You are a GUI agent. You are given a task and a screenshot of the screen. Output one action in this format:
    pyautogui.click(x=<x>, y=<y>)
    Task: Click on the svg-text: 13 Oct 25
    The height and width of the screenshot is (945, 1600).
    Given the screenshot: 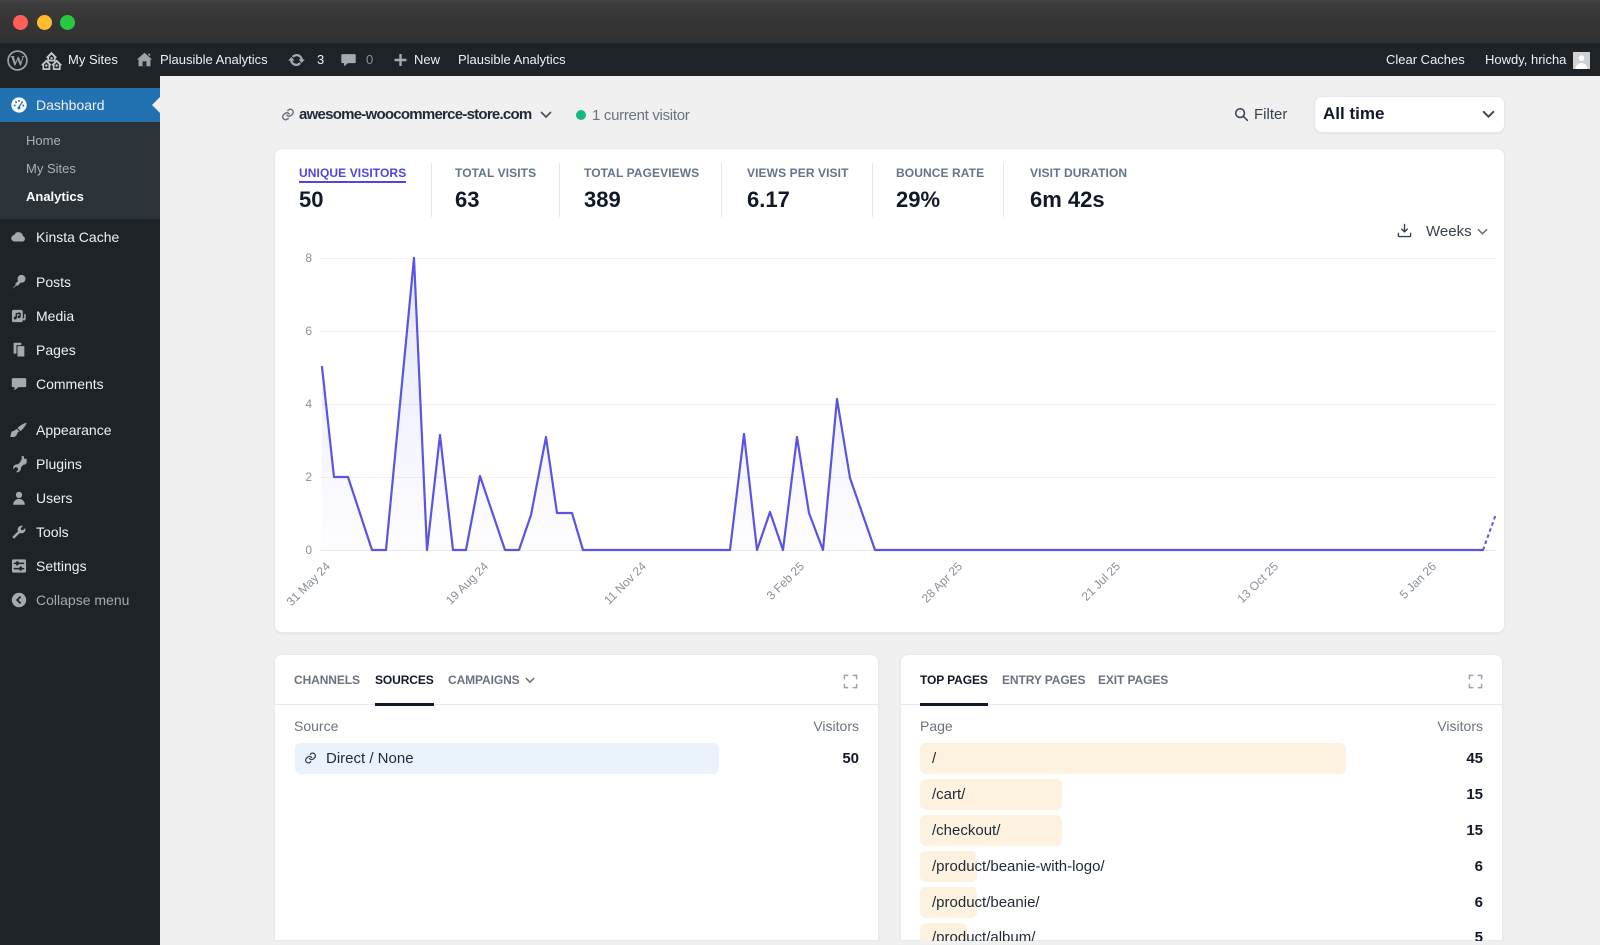 What is the action you would take?
    pyautogui.click(x=1257, y=582)
    